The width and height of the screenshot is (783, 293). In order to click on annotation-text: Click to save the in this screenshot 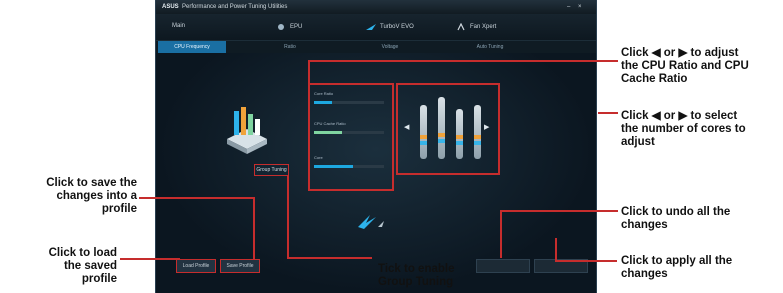, I will do `click(91, 183)`.